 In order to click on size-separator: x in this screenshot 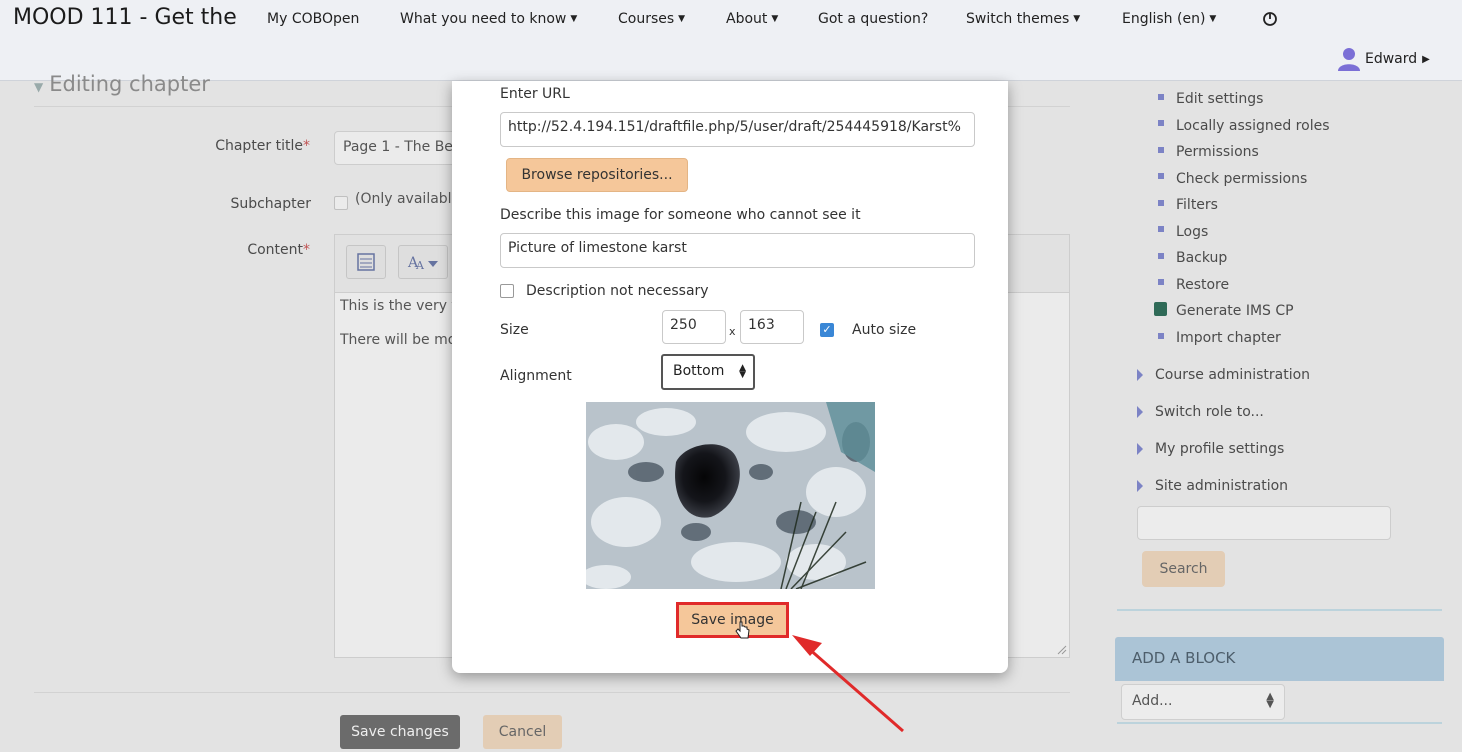, I will do `click(732, 331)`.